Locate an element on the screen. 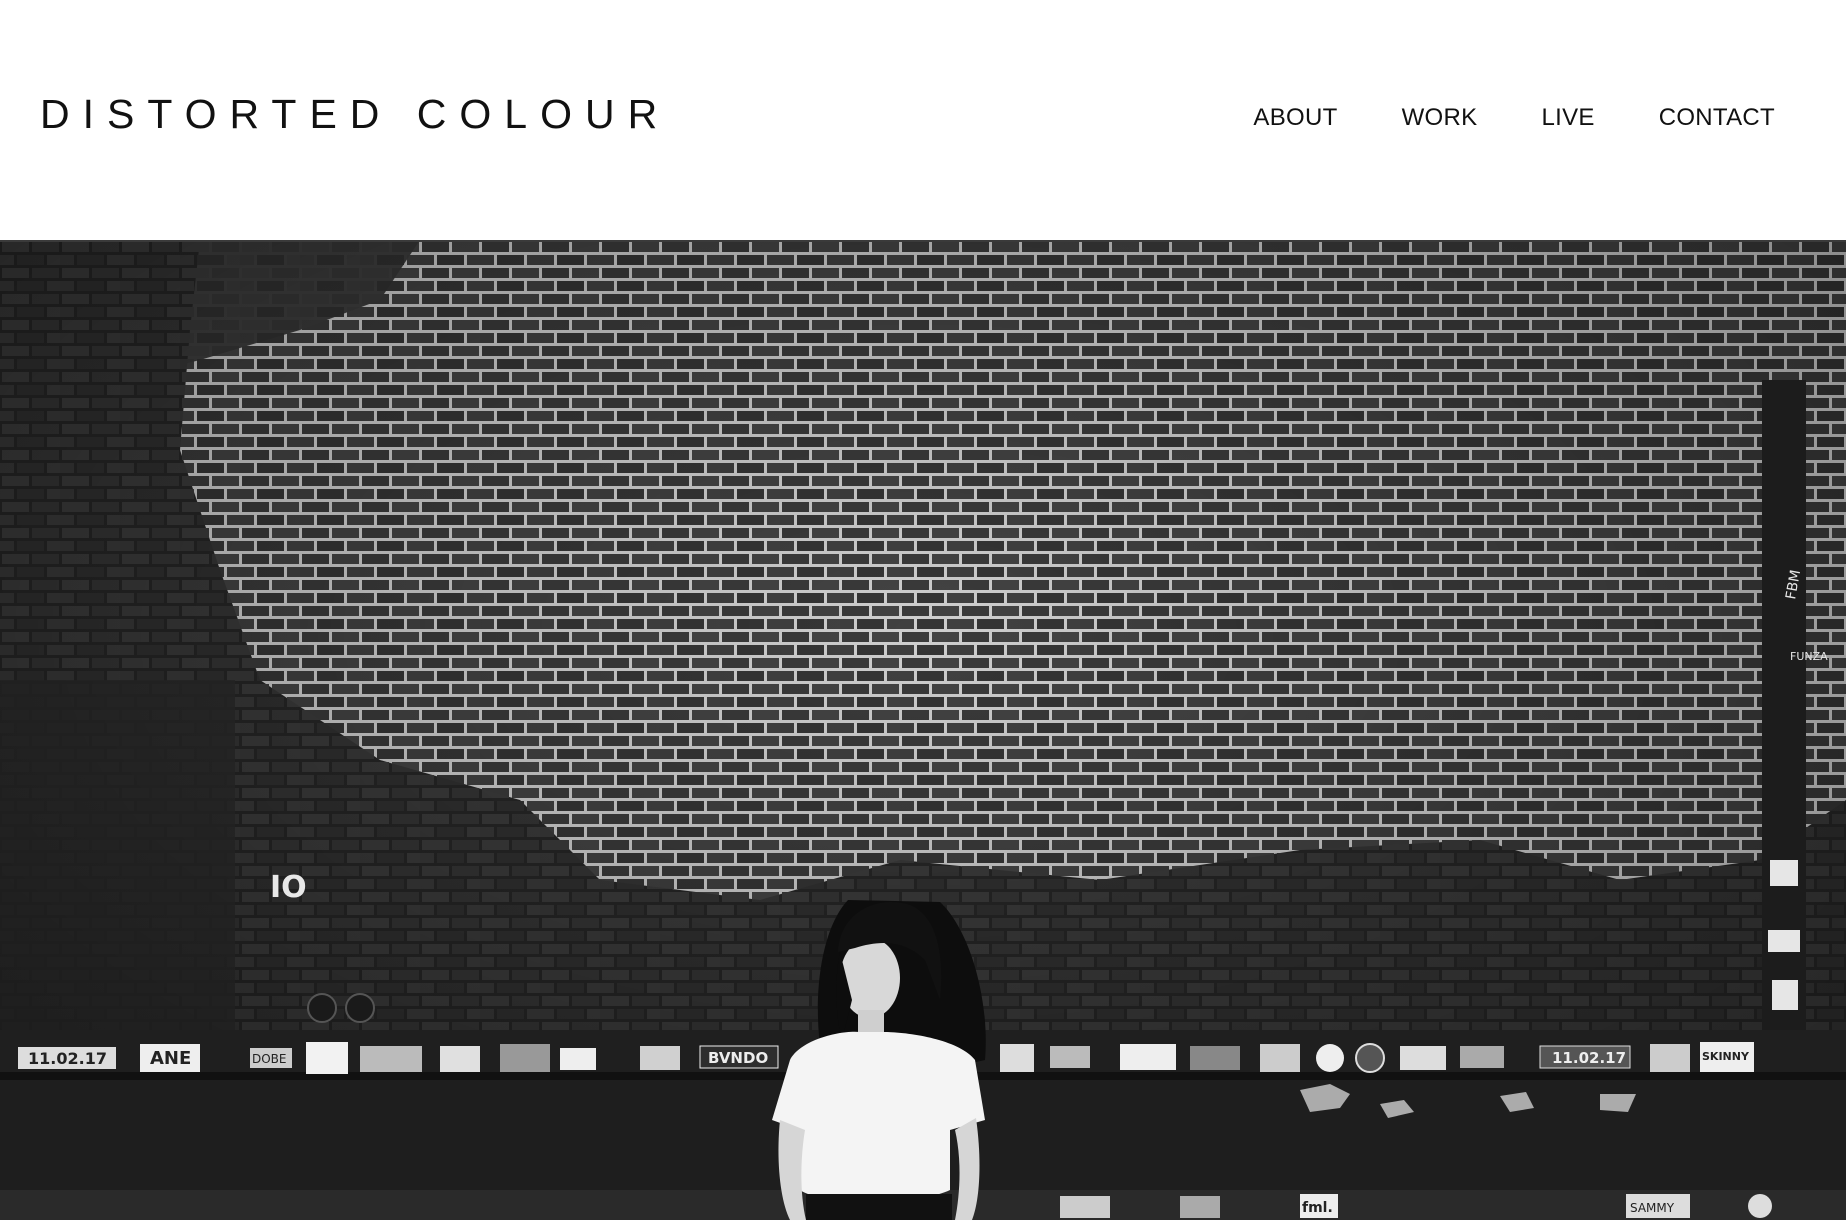 Image resolution: width=1846 pixels, height=1220 pixels. rail-sticker-bvndo: BVNDO is located at coordinates (738, 1058).